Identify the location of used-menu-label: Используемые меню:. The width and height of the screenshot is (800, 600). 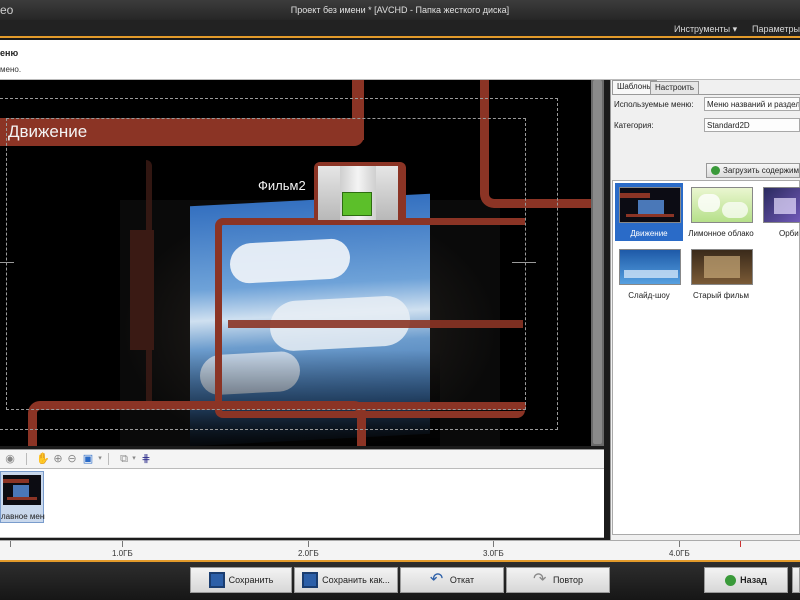
(654, 104).